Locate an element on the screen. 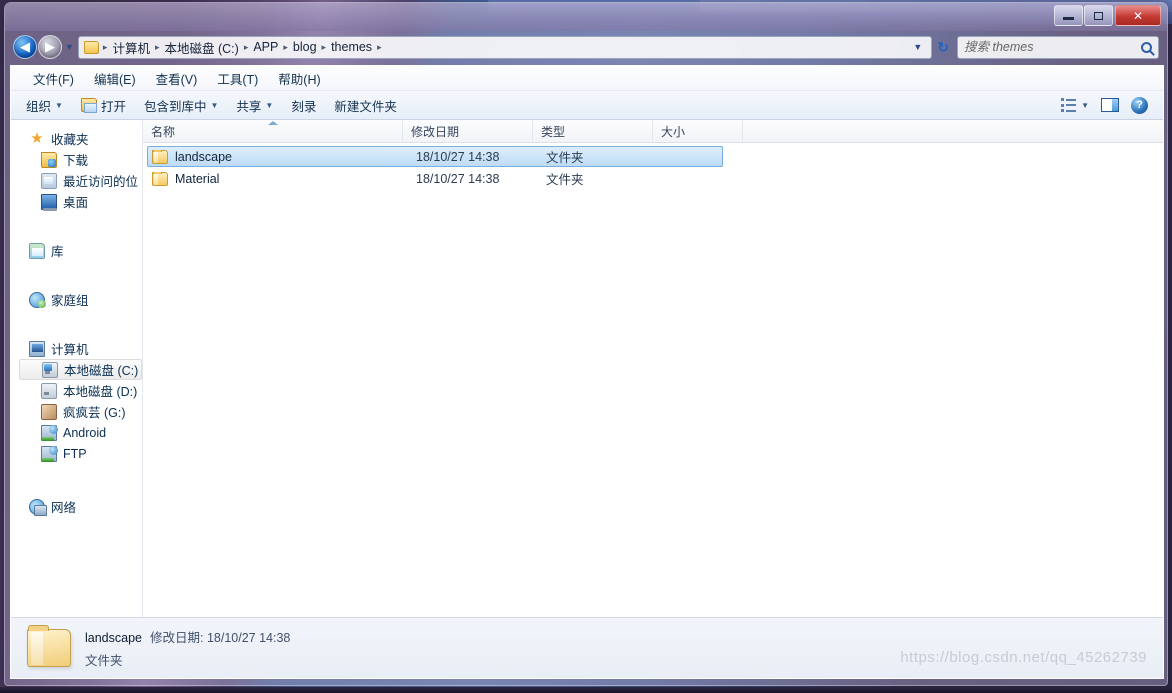 Image resolution: width=1172 pixels, height=693 pixels. preview-pane-icon is located at coordinates (1110, 105).